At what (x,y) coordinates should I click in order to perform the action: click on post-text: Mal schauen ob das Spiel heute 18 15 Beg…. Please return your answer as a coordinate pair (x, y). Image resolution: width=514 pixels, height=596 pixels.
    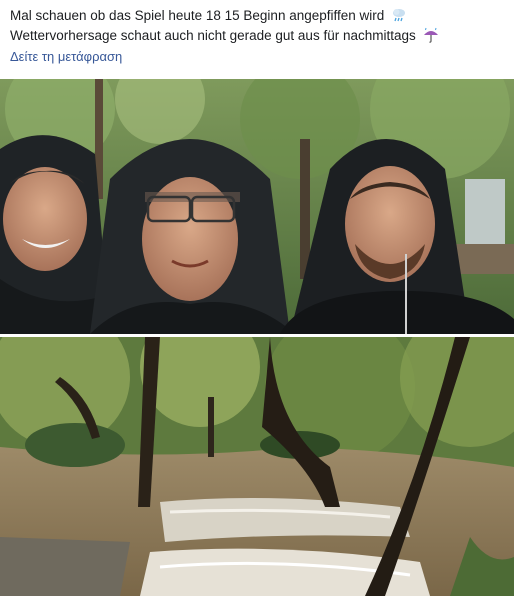
    Looking at the image, I should click on (257, 26).